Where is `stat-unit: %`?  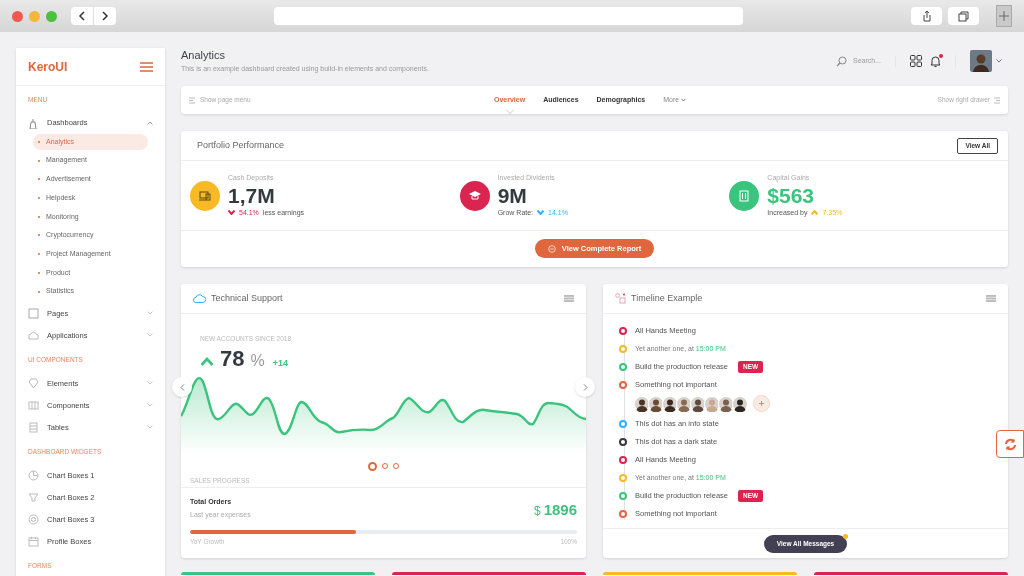 stat-unit: % is located at coordinates (257, 361).